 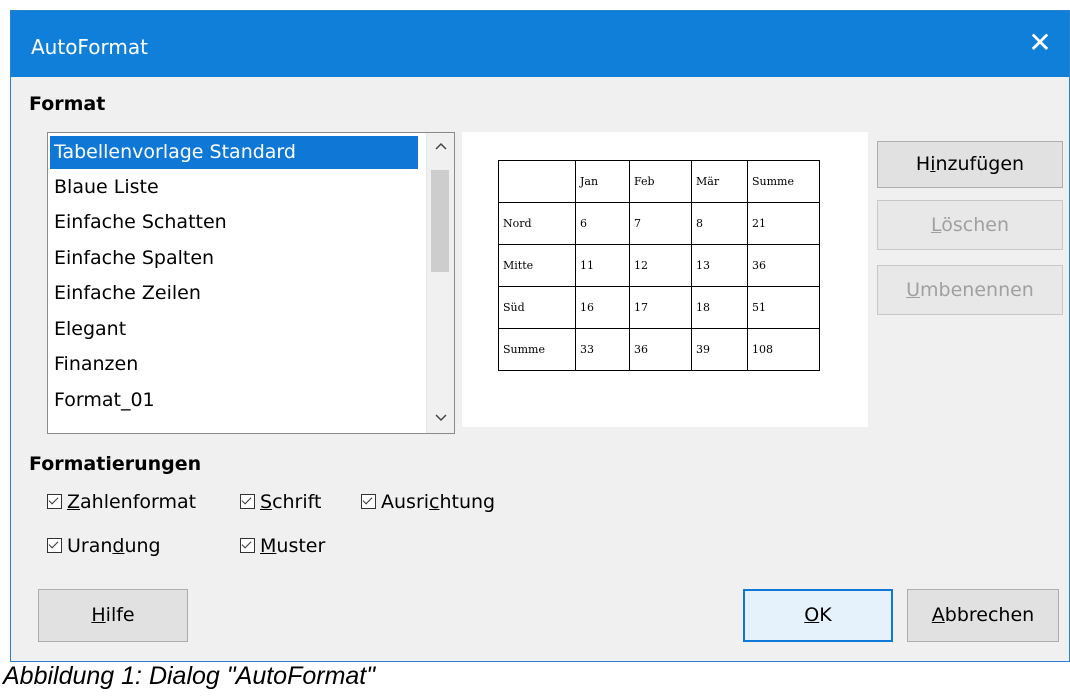 What do you see at coordinates (537, 181) in the screenshot?
I see `preview-cell` at bounding box center [537, 181].